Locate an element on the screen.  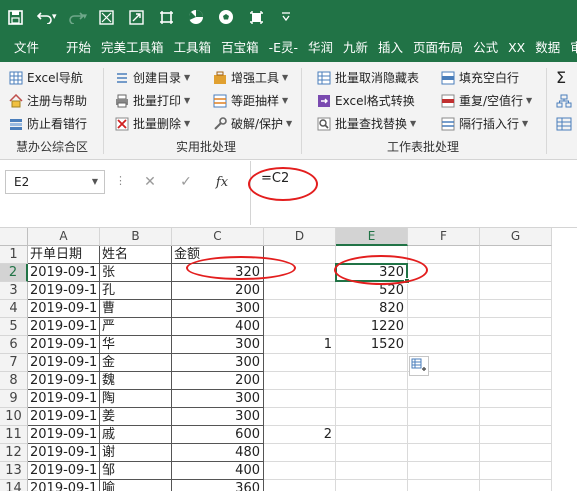
column-header-f: F is located at coordinates (444, 237).